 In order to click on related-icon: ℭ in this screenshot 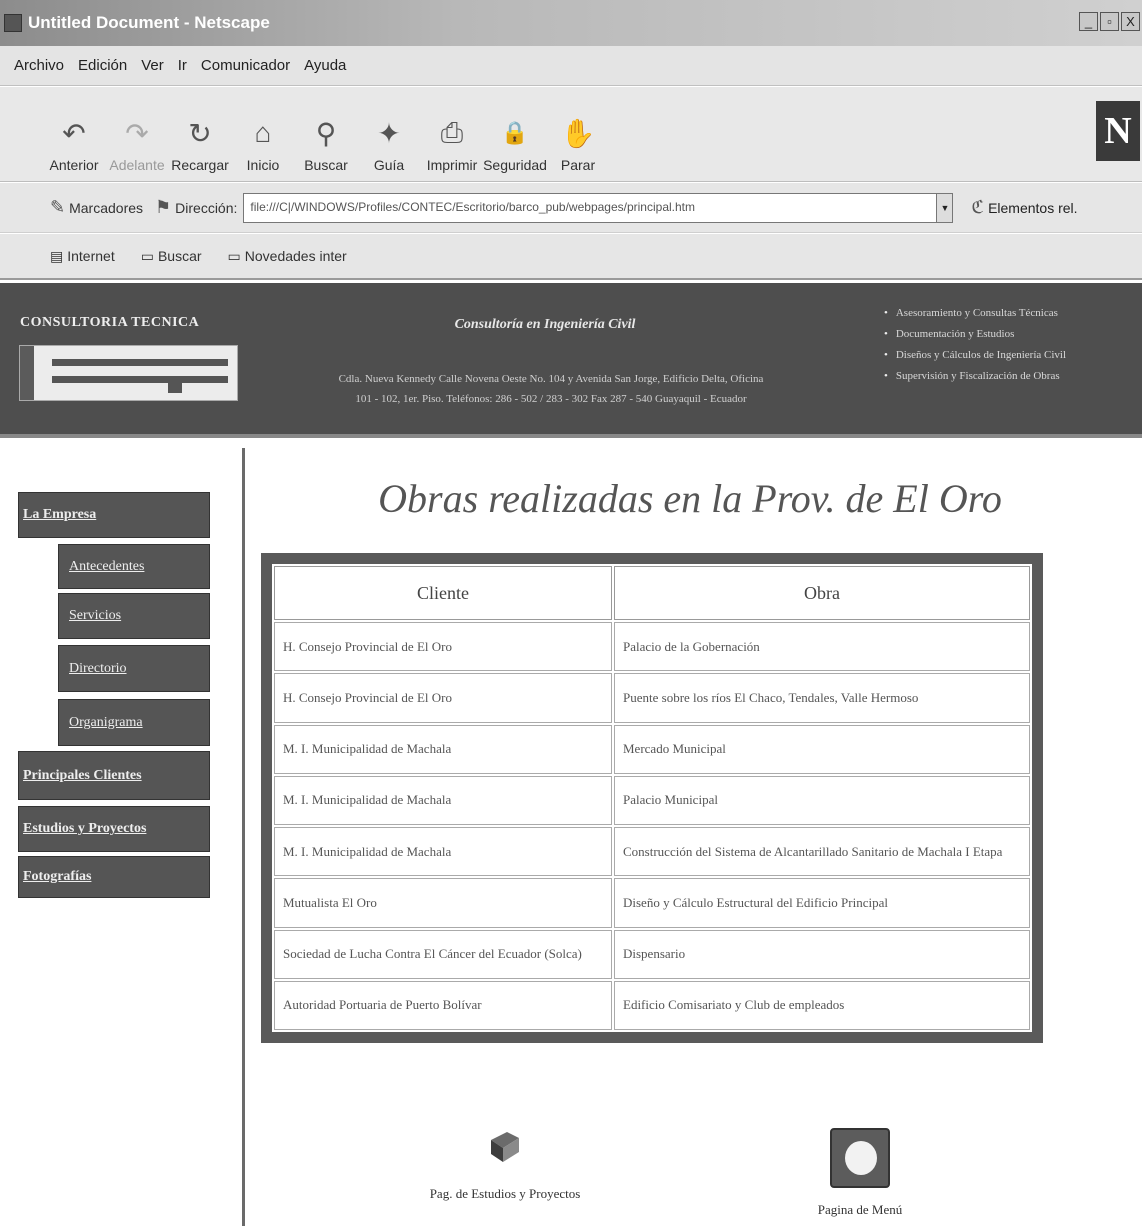, I will do `click(978, 207)`.